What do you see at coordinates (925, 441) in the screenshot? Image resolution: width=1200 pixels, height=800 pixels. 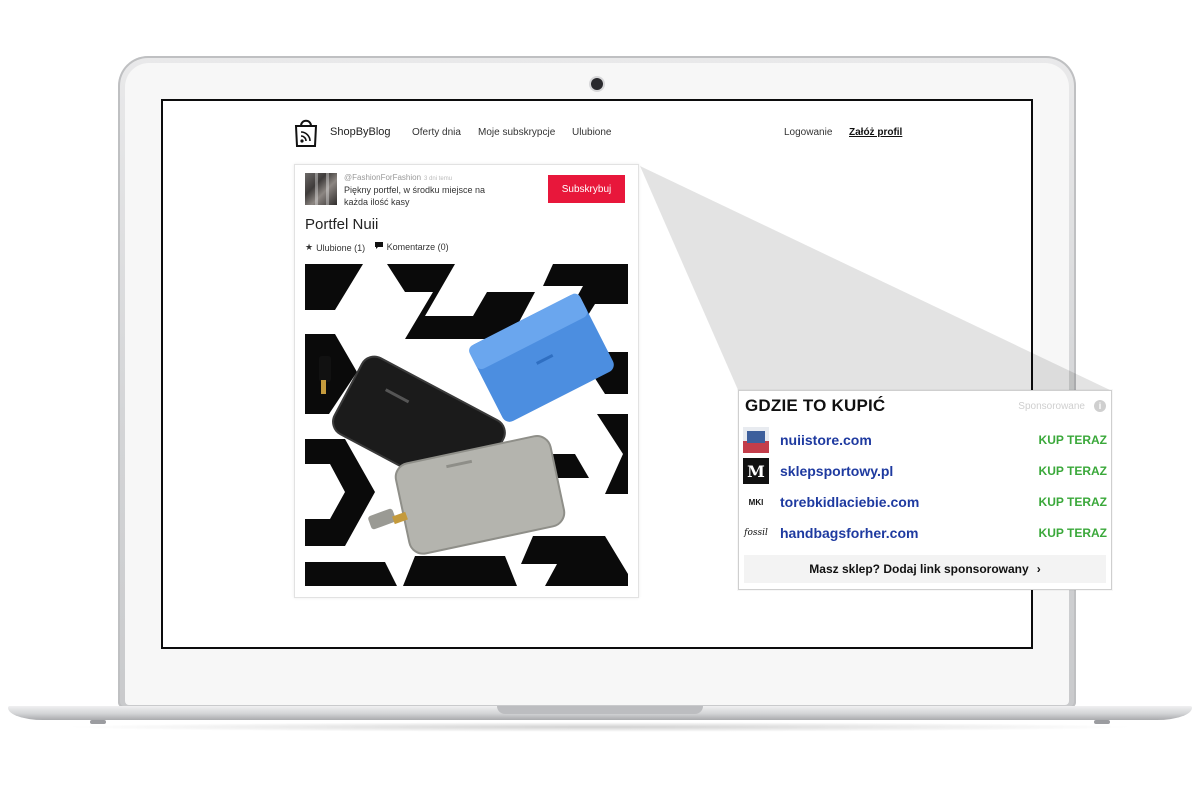 I see `shop-row: nuiistore.com KUP TERAZ` at bounding box center [925, 441].